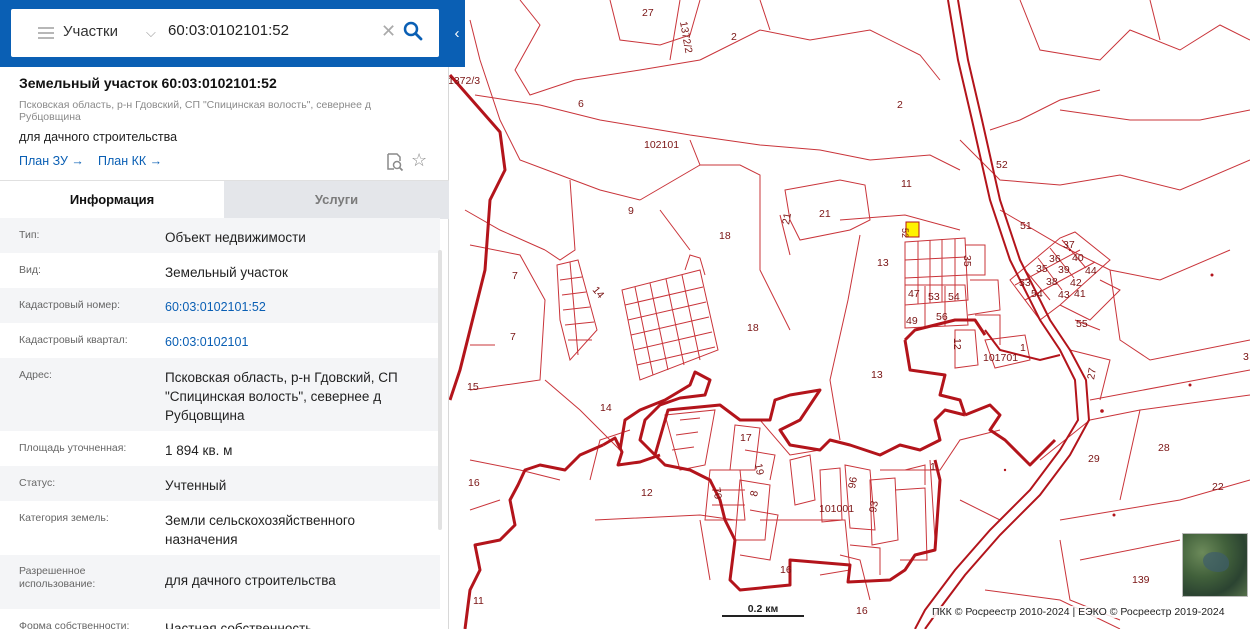 The image size is (1250, 629). Describe the element at coordinates (57, 577) in the screenshot. I see `info-key: Разрешенное использование:` at that location.